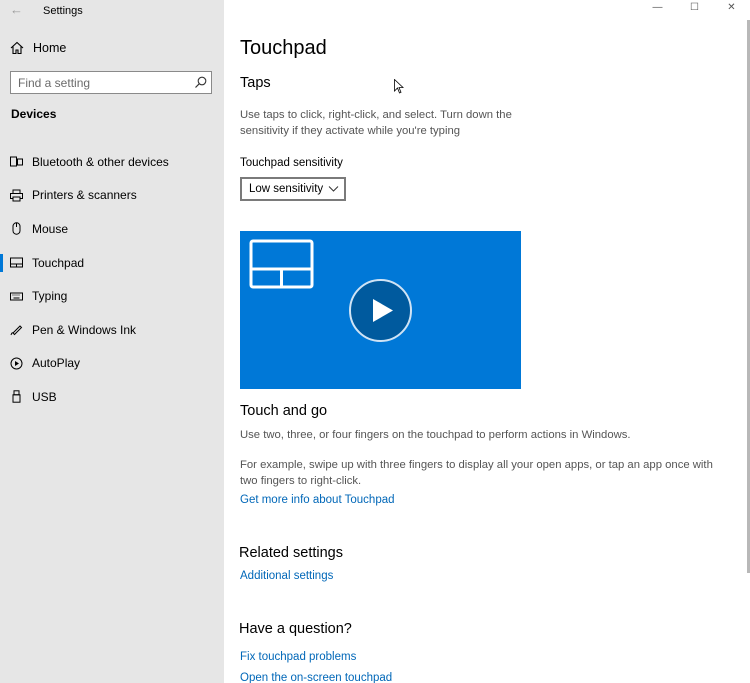  What do you see at coordinates (17, 48) in the screenshot?
I see `home-icon` at bounding box center [17, 48].